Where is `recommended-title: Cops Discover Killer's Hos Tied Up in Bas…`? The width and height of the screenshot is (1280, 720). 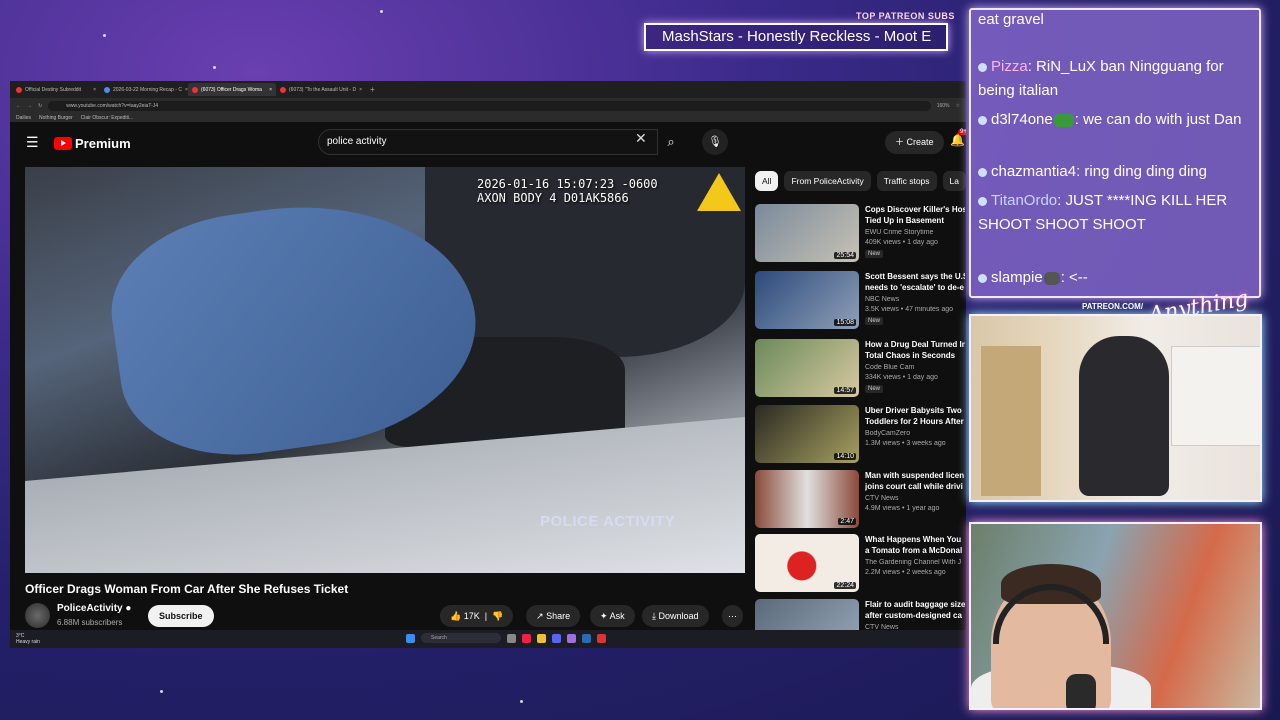
recommended-title: Cops Discover Killer's Hos Tied Up in Bas… is located at coordinates (915, 215).